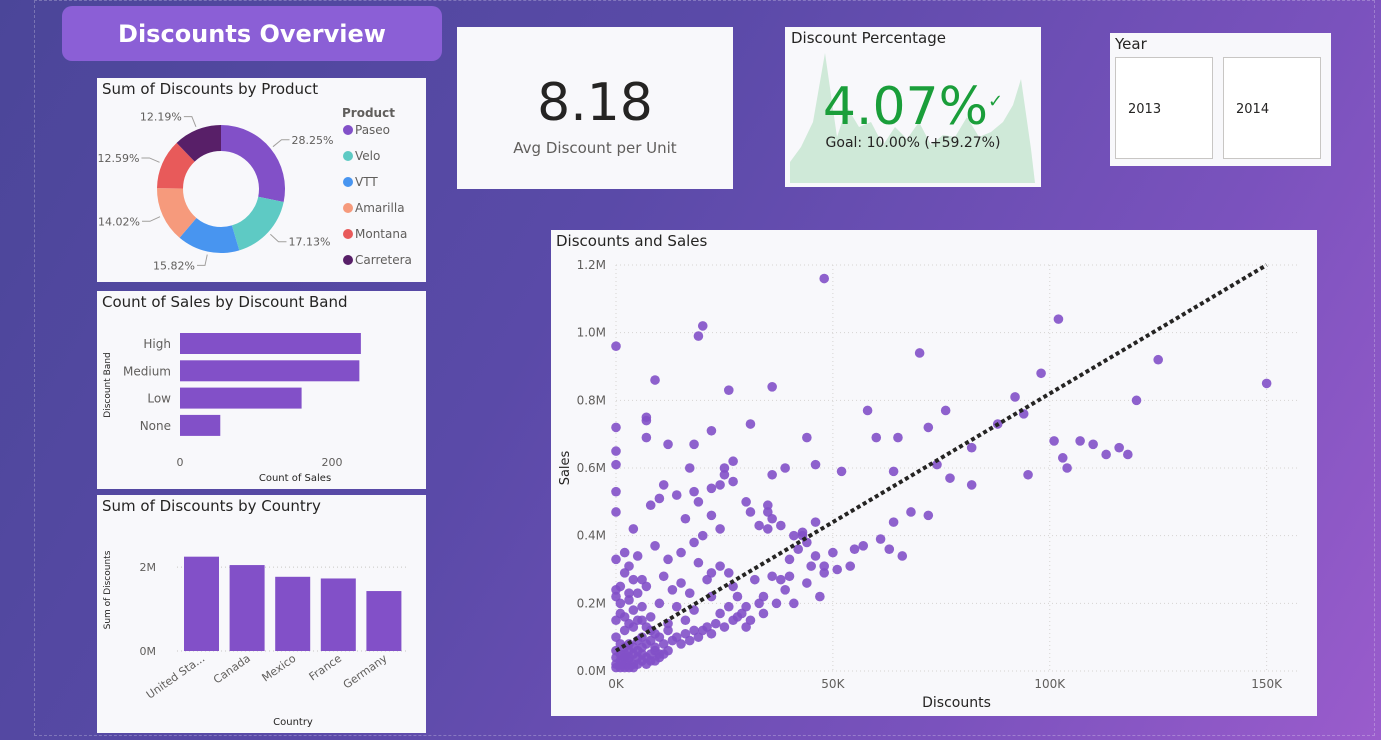  I want to click on avg-discount-value: 8.18, so click(595, 103).